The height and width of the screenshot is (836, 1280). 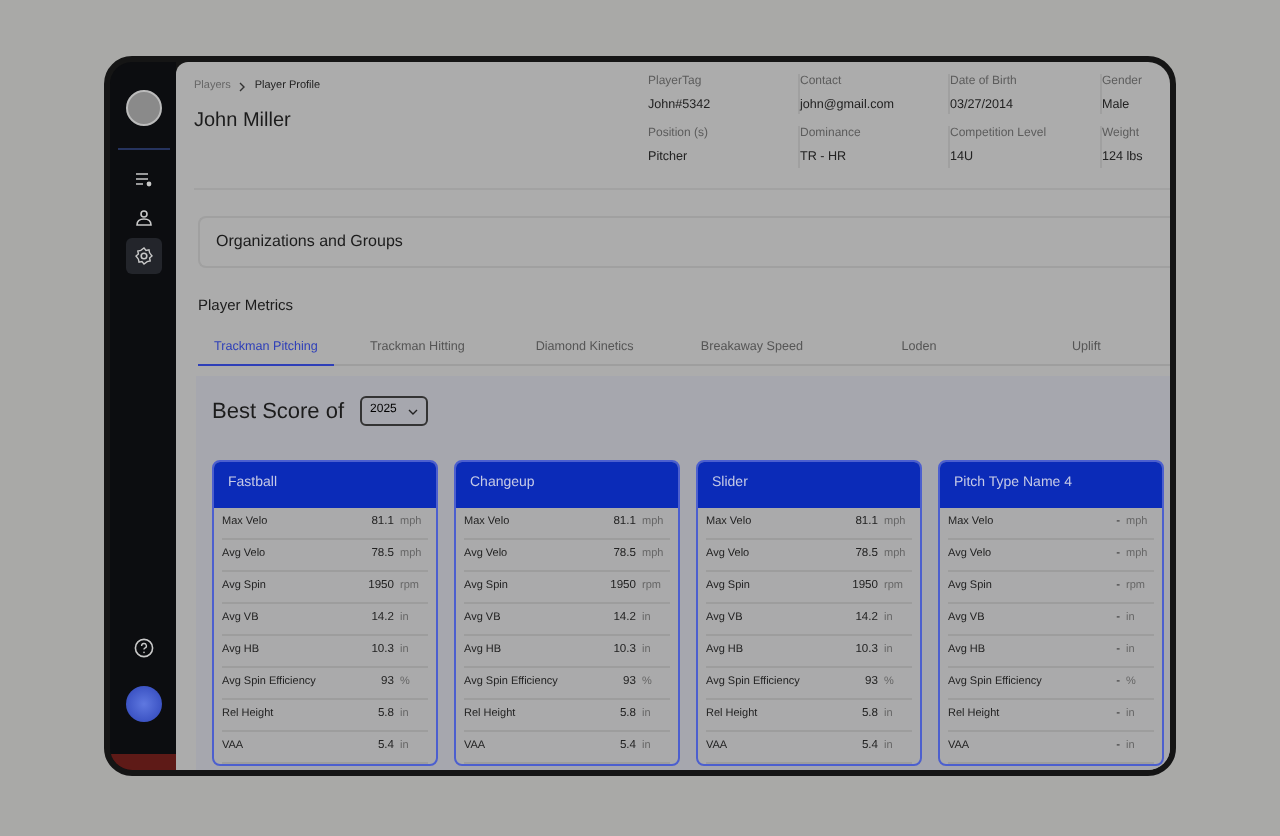 What do you see at coordinates (143, 648) in the screenshot?
I see `help-icon` at bounding box center [143, 648].